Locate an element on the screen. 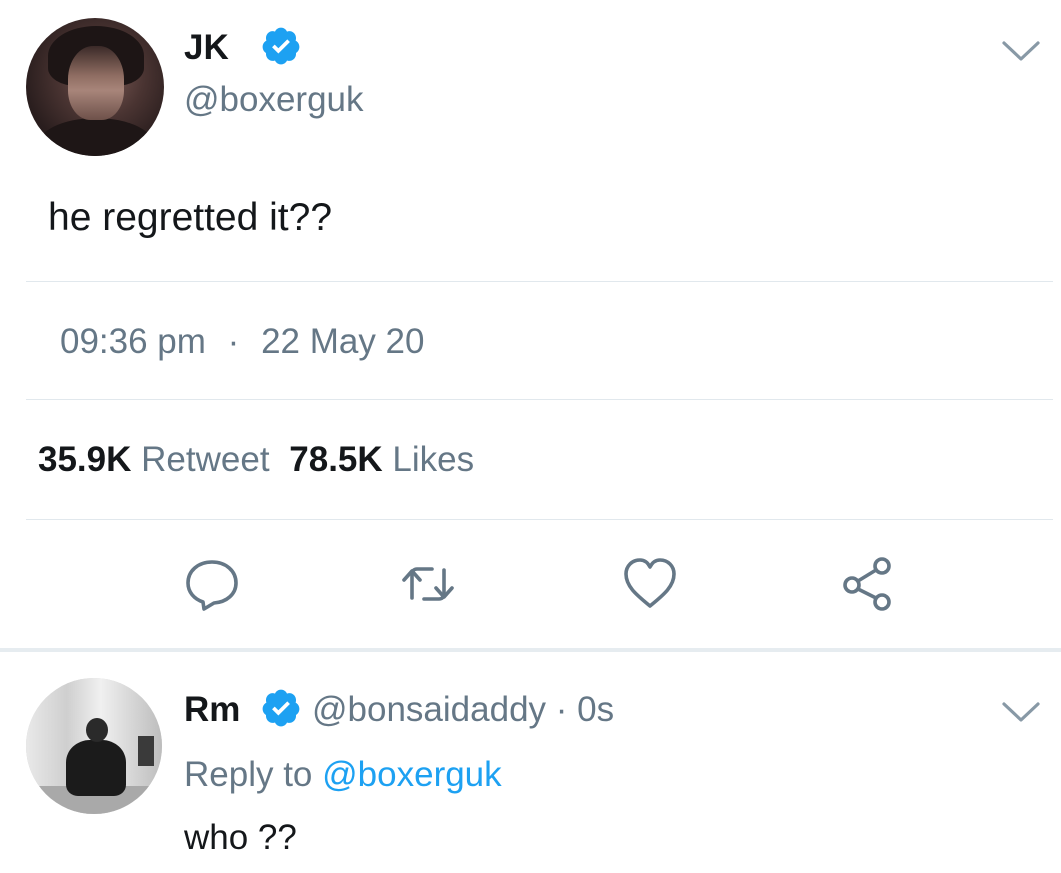  reply-icon is located at coordinates (212, 585).